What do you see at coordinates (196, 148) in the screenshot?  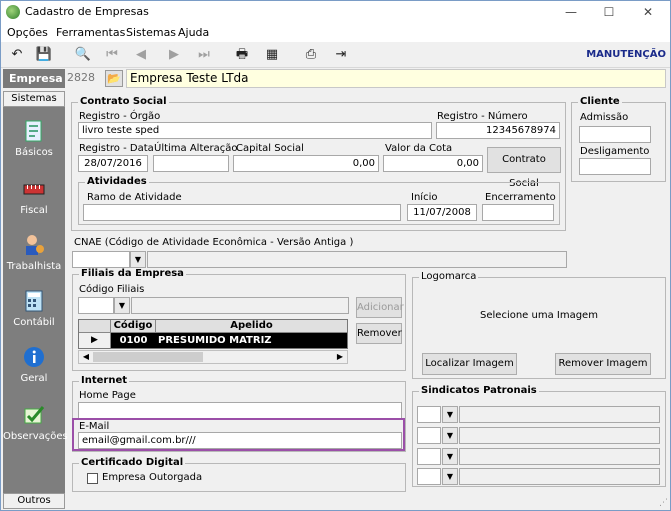 I see `ultima-alteracao-label: Última Alteração` at bounding box center [196, 148].